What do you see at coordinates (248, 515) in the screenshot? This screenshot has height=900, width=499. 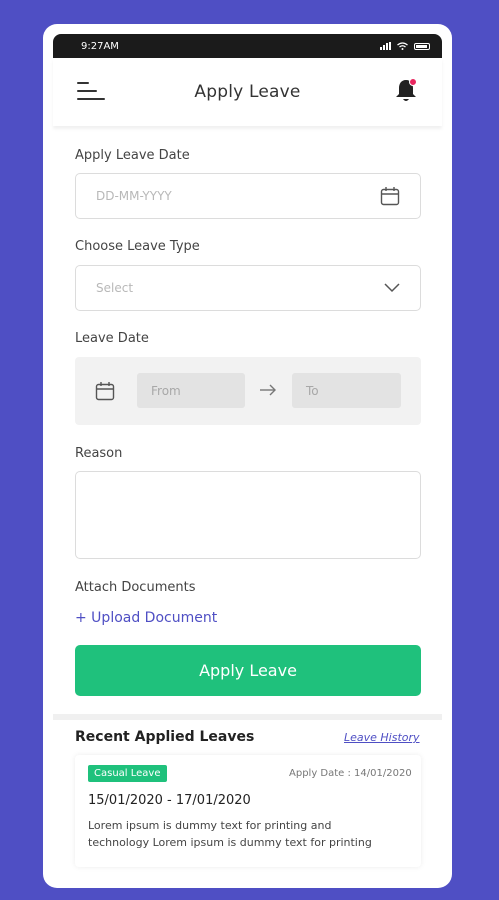 I see `reason-textarea` at bounding box center [248, 515].